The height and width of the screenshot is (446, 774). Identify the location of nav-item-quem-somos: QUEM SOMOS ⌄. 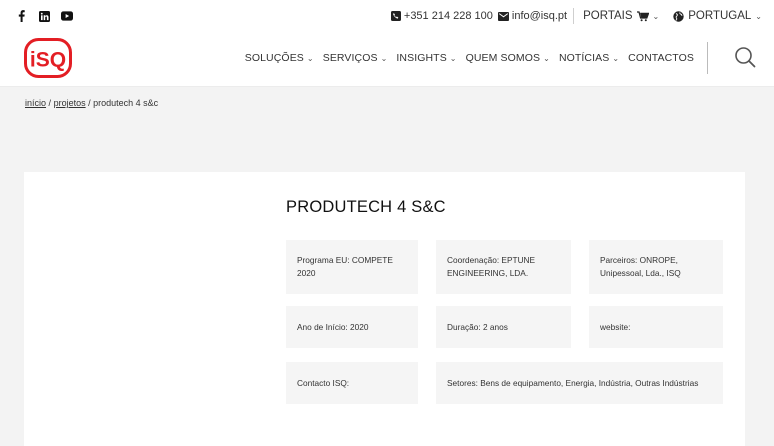
(508, 58).